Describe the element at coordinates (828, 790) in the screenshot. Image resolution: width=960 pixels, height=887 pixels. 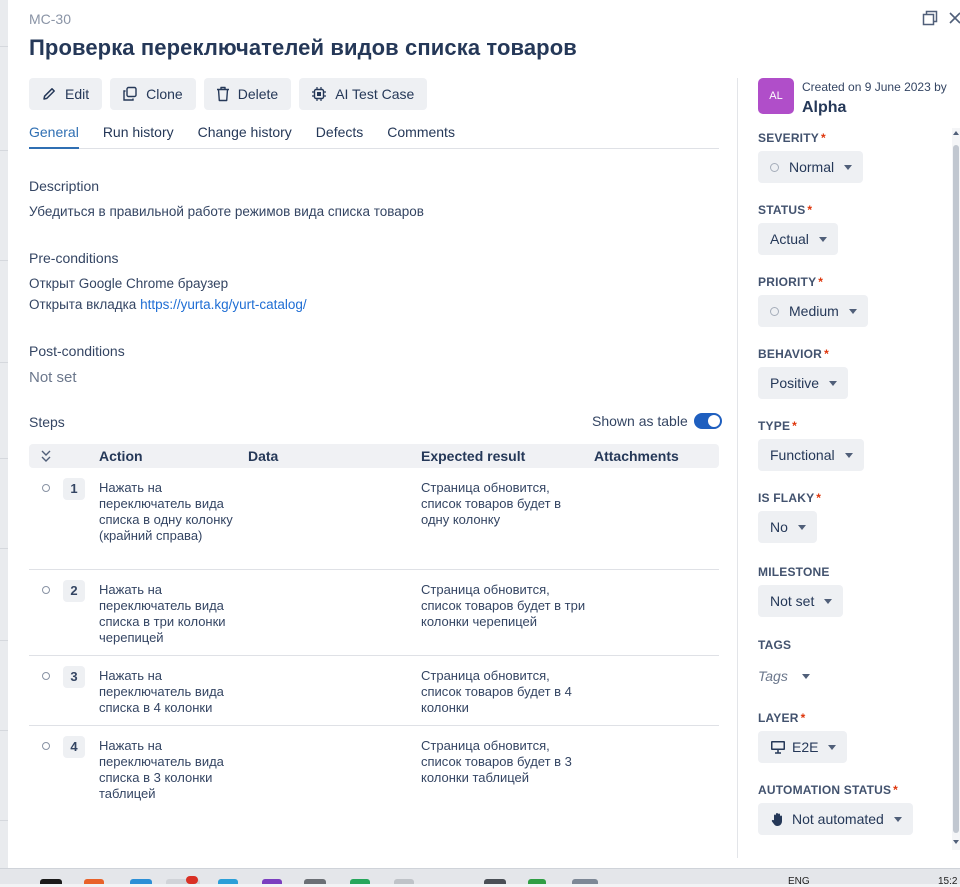
I see `automation-status-label: AUTOMATION STATUS *` at that location.